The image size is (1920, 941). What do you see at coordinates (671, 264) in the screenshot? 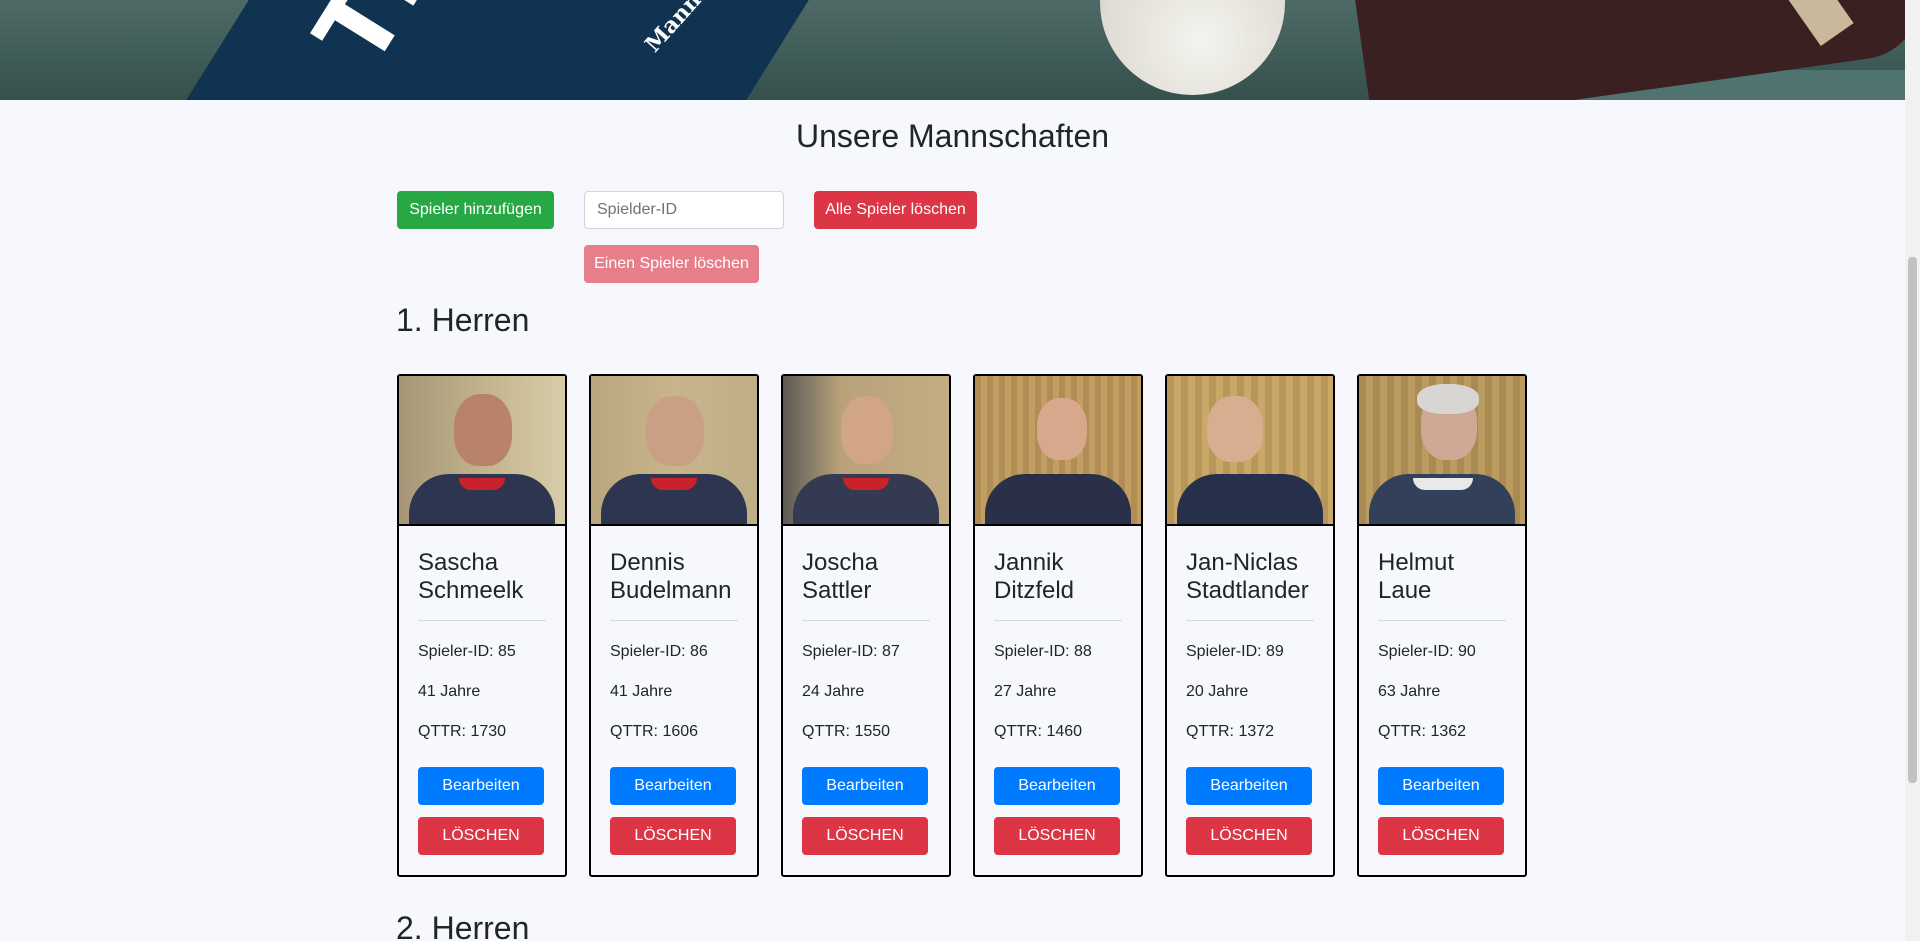
I see `delete-one-player-button: Einen Spieler löschen` at bounding box center [671, 264].